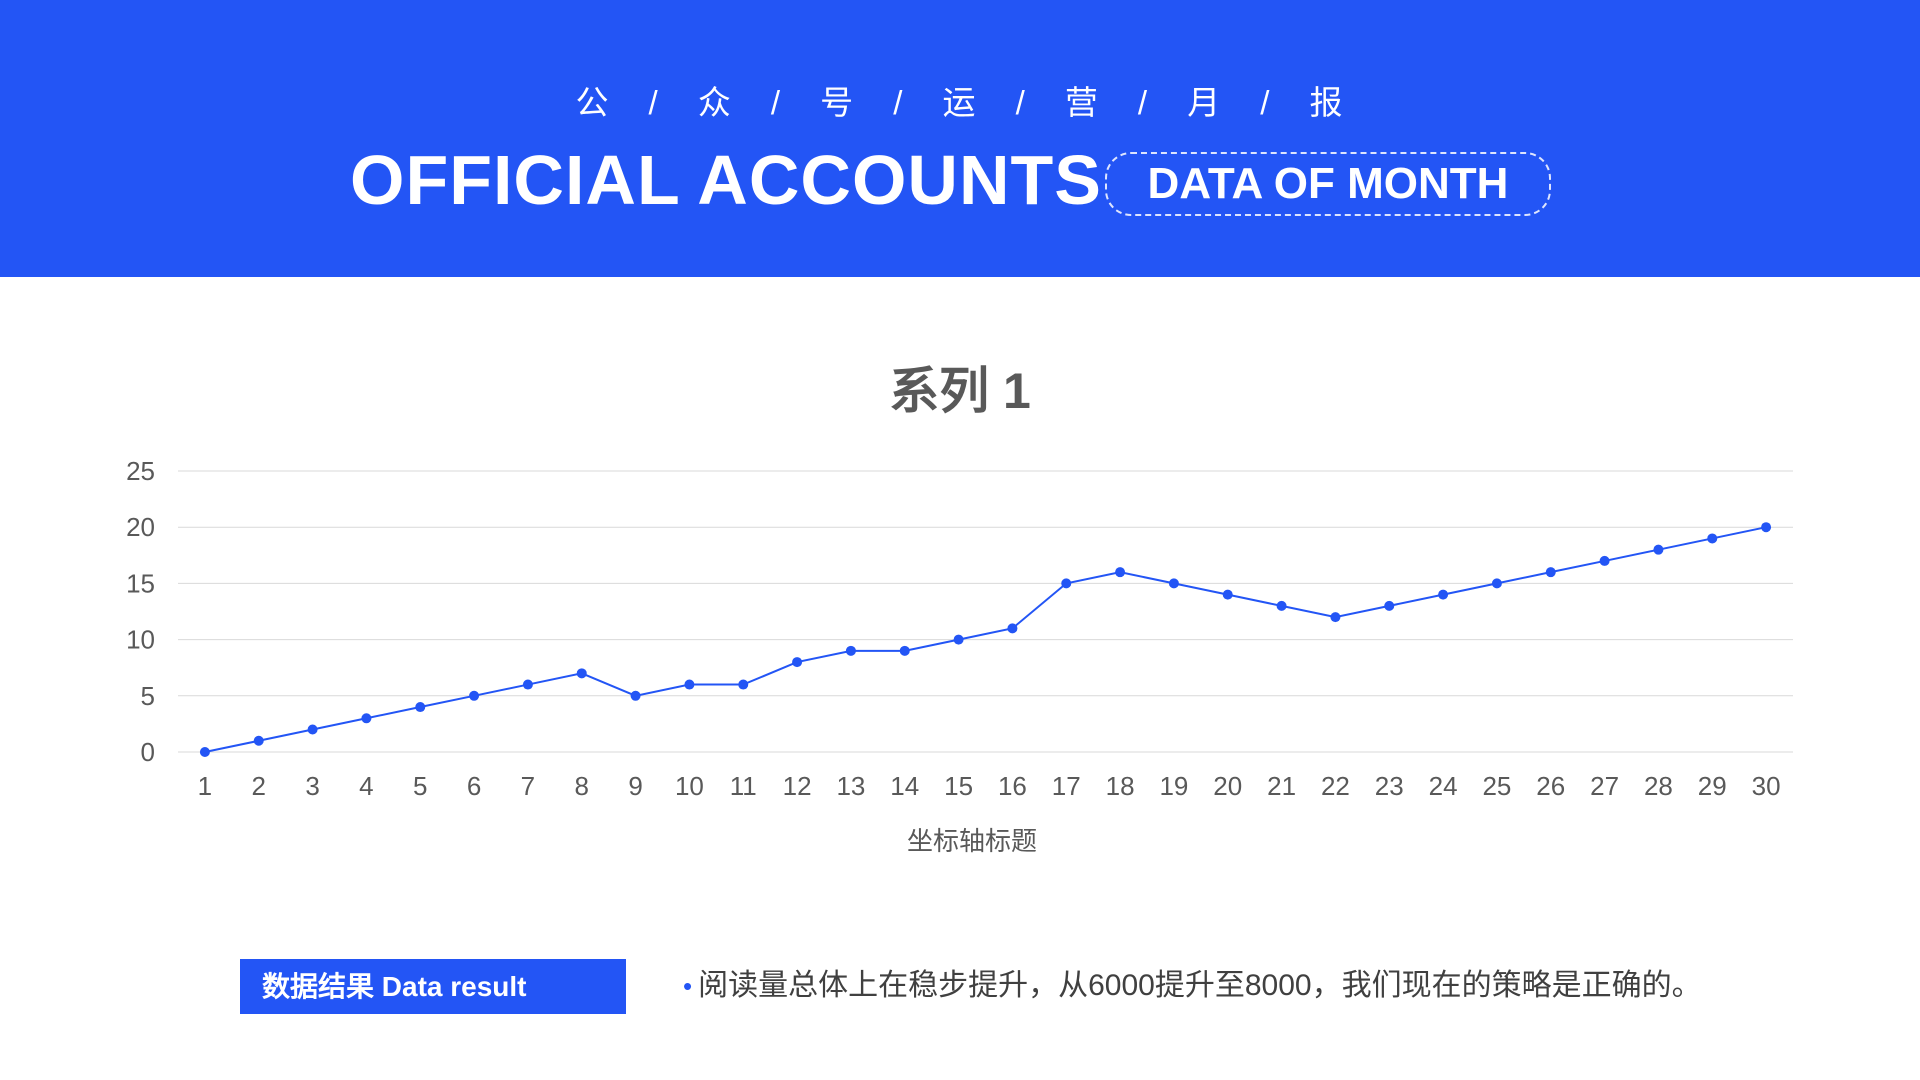 This screenshot has width=1920, height=1080. What do you see at coordinates (743, 786) in the screenshot?
I see `x-tick-label: 11` at bounding box center [743, 786].